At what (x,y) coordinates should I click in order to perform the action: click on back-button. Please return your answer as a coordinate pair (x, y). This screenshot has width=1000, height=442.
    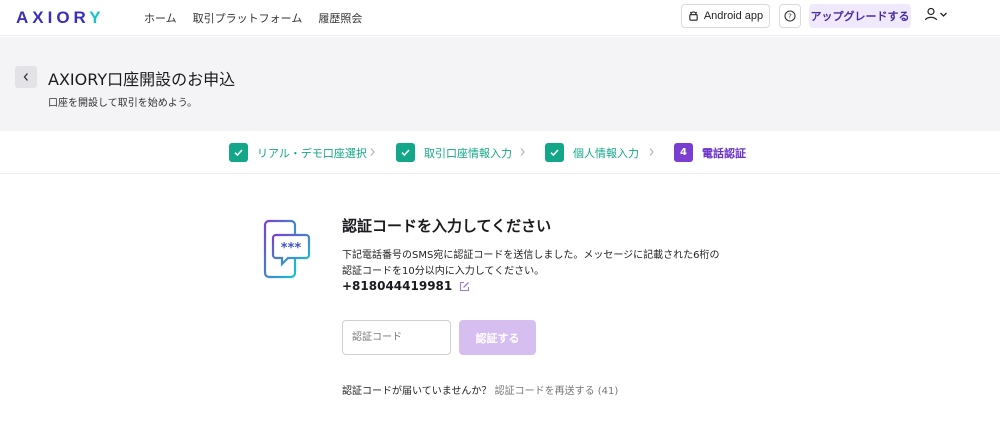
    Looking at the image, I should click on (26, 77).